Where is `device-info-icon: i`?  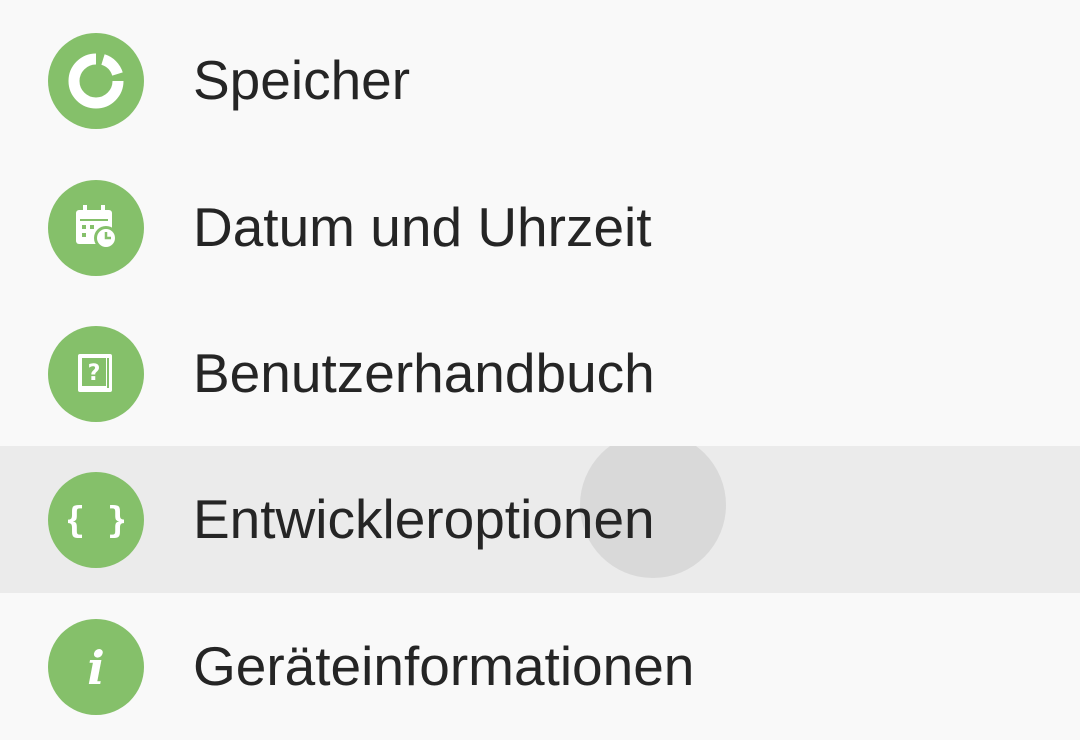 device-info-icon: i is located at coordinates (96, 667).